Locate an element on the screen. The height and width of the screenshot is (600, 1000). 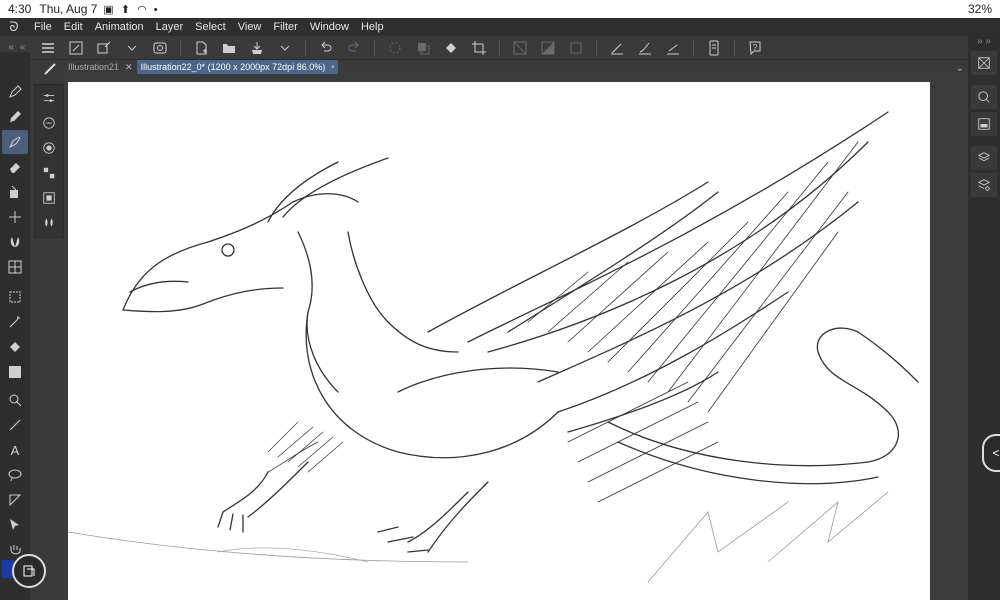
fill-bucket-icon is located at coordinates (451, 48).